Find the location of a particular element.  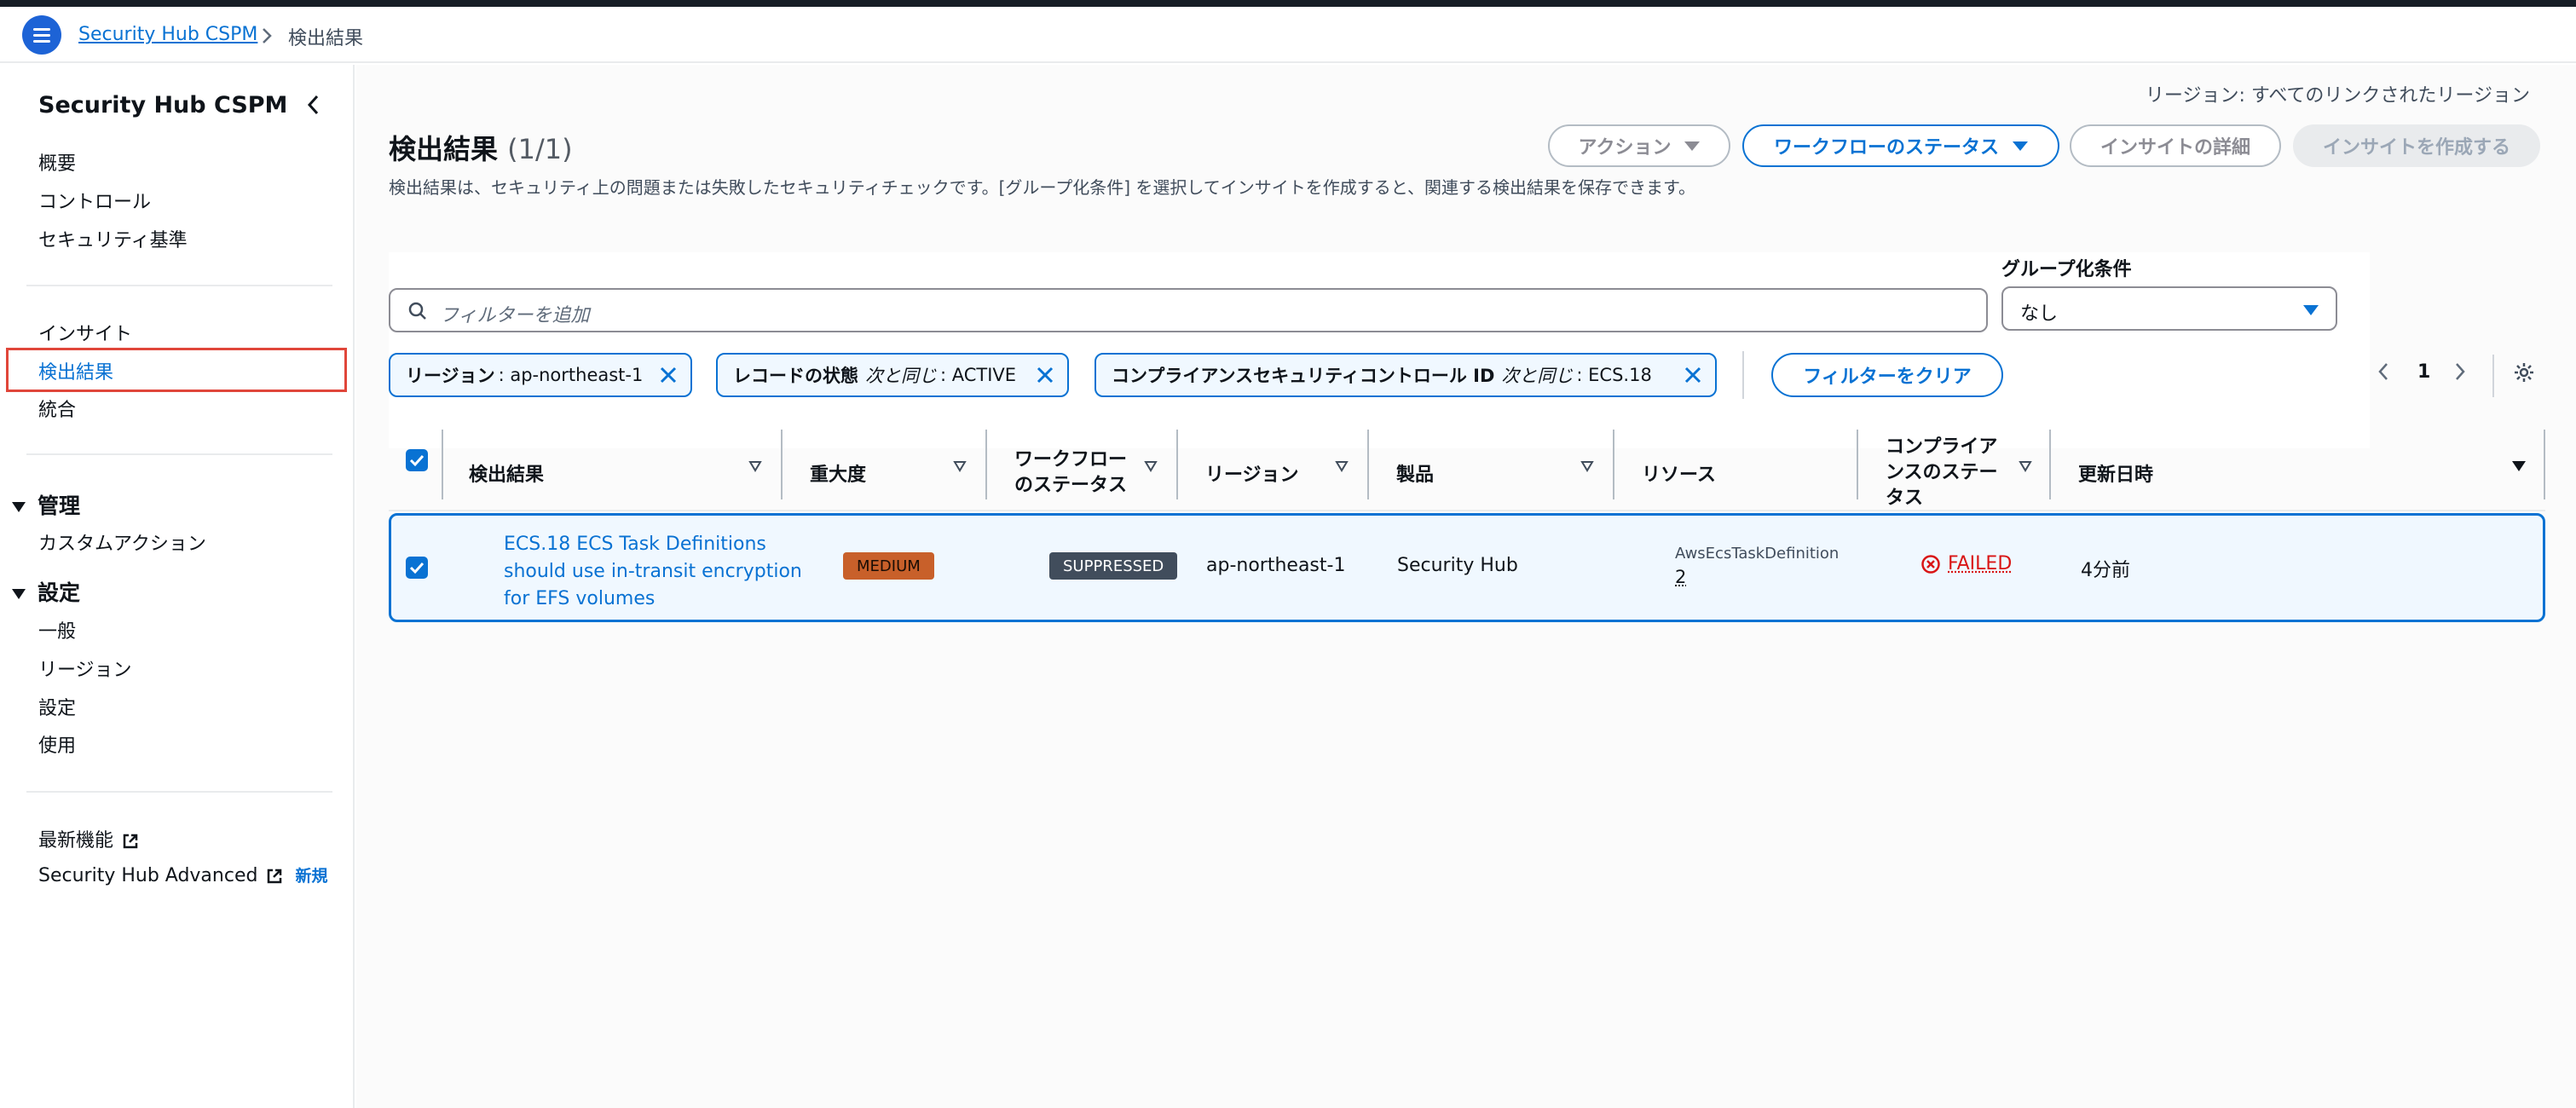

sidebar-item-standards: セキュリティ基準 is located at coordinates (113, 239).